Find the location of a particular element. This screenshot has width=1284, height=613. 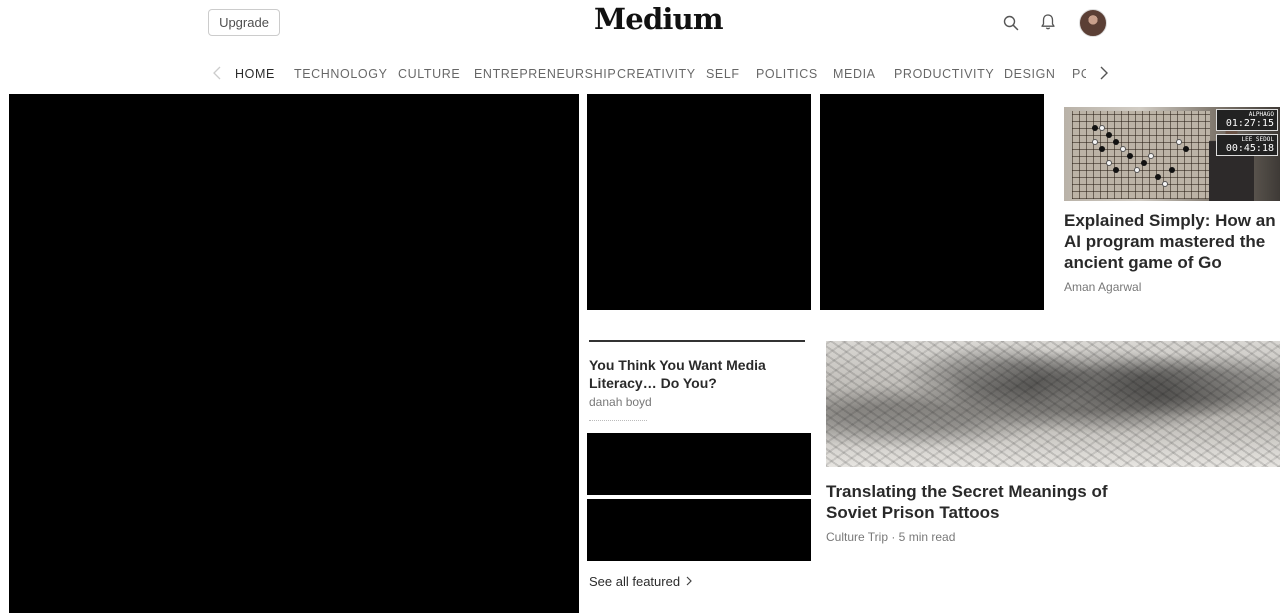

chevron-left-icon is located at coordinates (217, 73).